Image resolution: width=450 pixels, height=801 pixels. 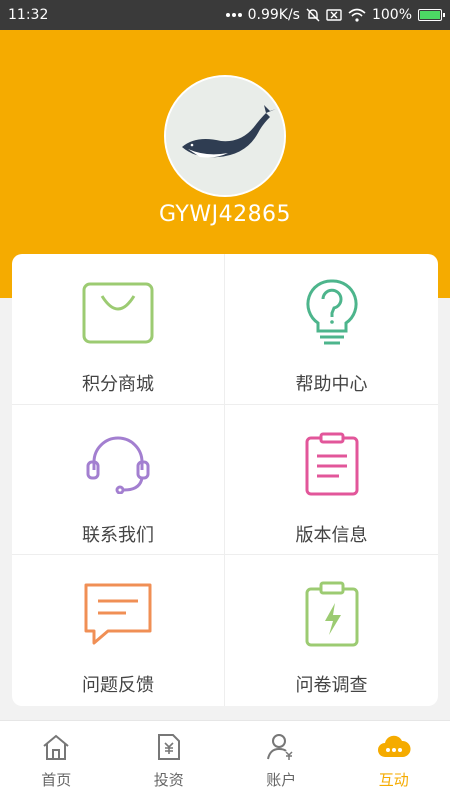 I want to click on headset-icon, so click(x=118, y=464).